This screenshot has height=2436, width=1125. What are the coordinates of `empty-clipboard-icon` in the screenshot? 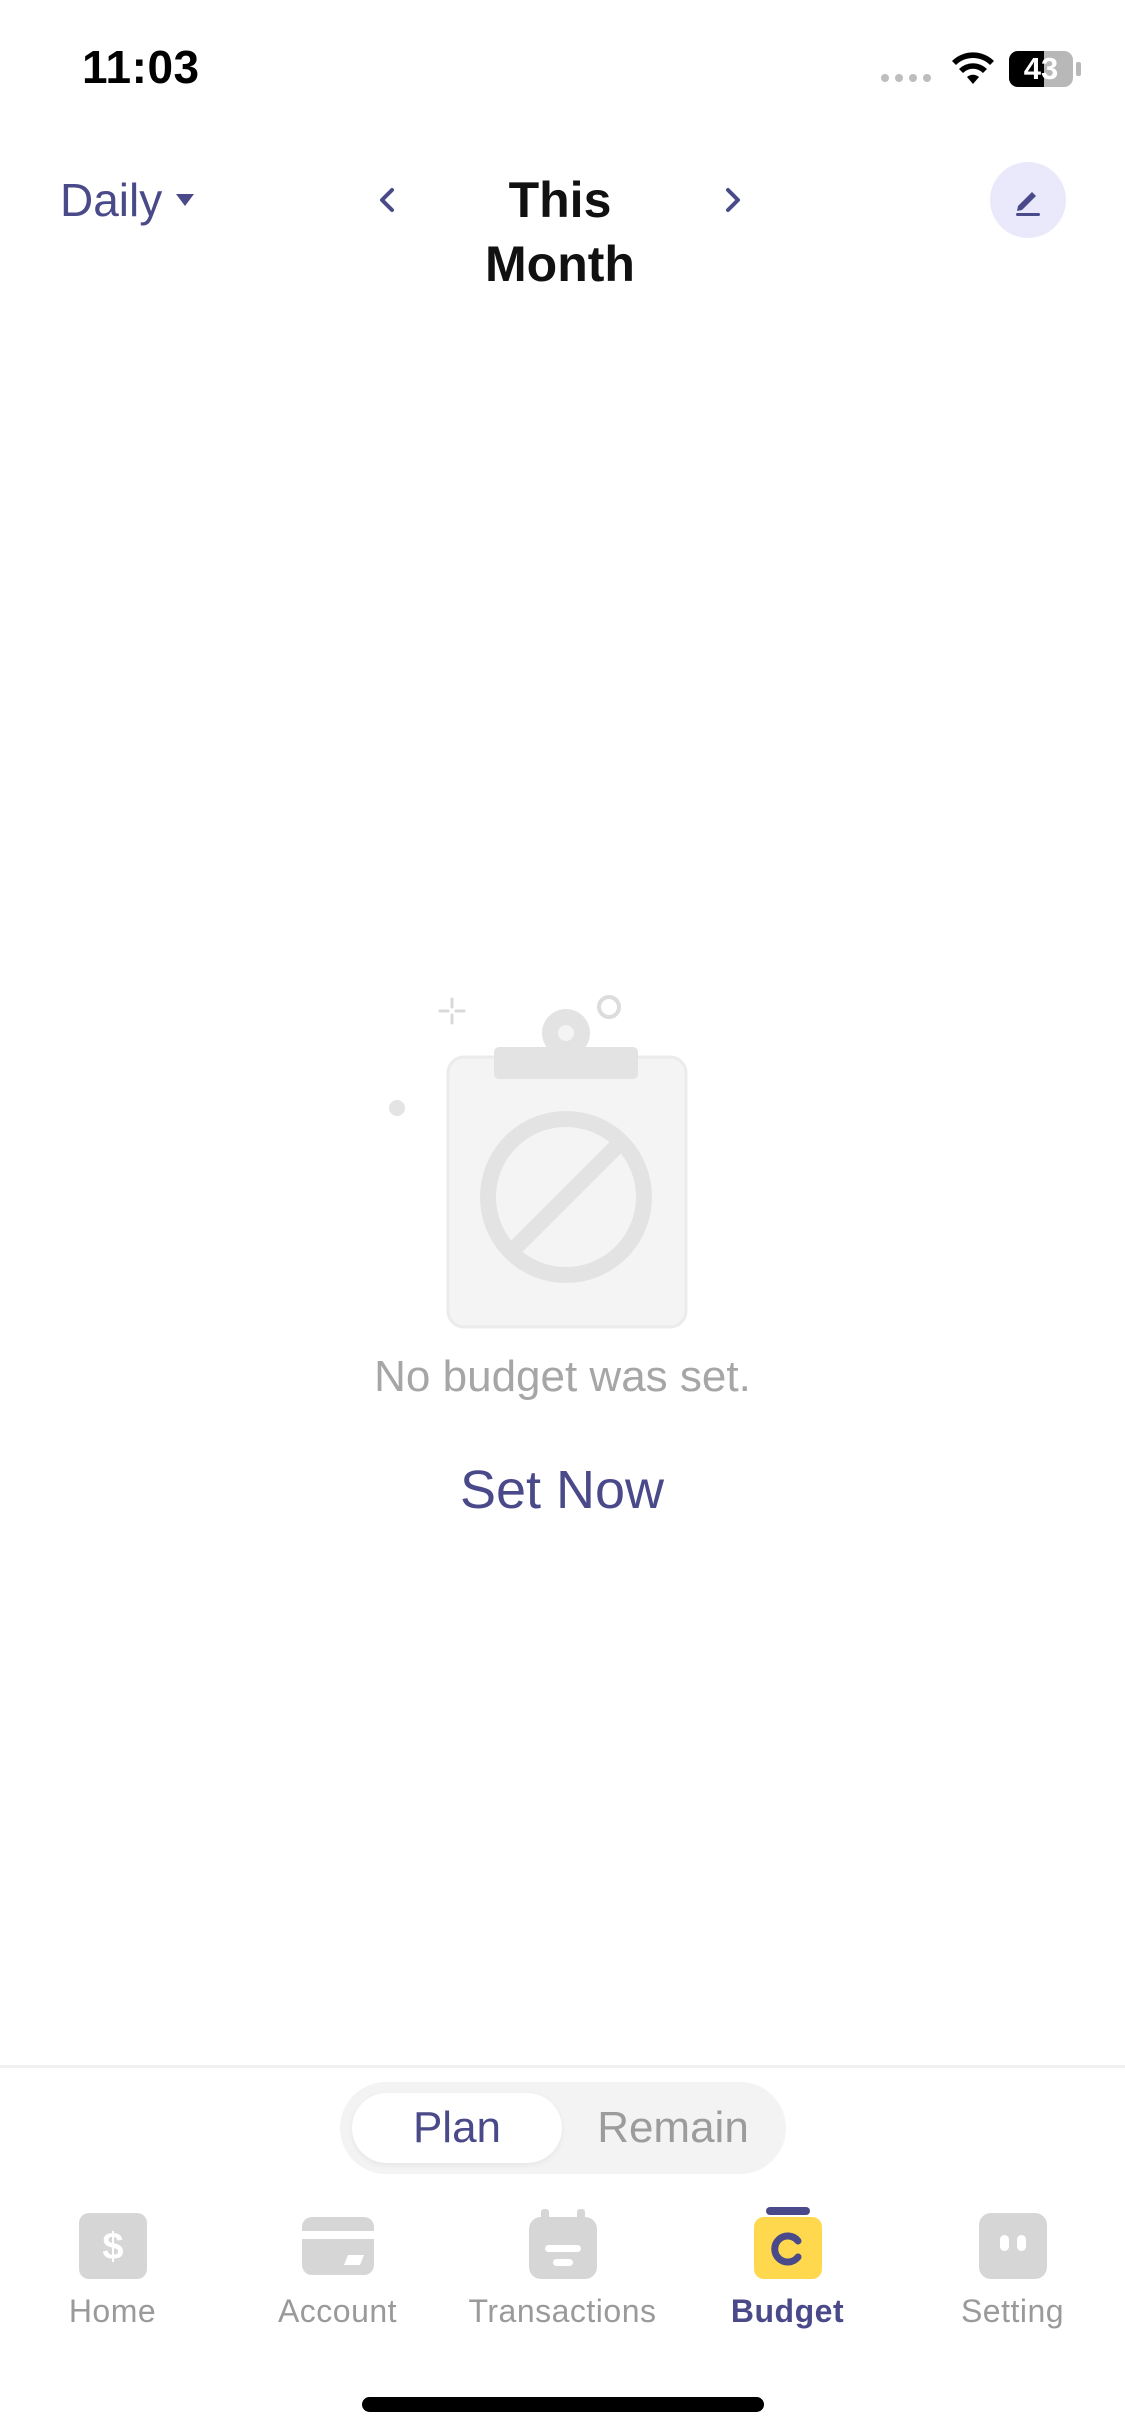 It's located at (538, 1162).